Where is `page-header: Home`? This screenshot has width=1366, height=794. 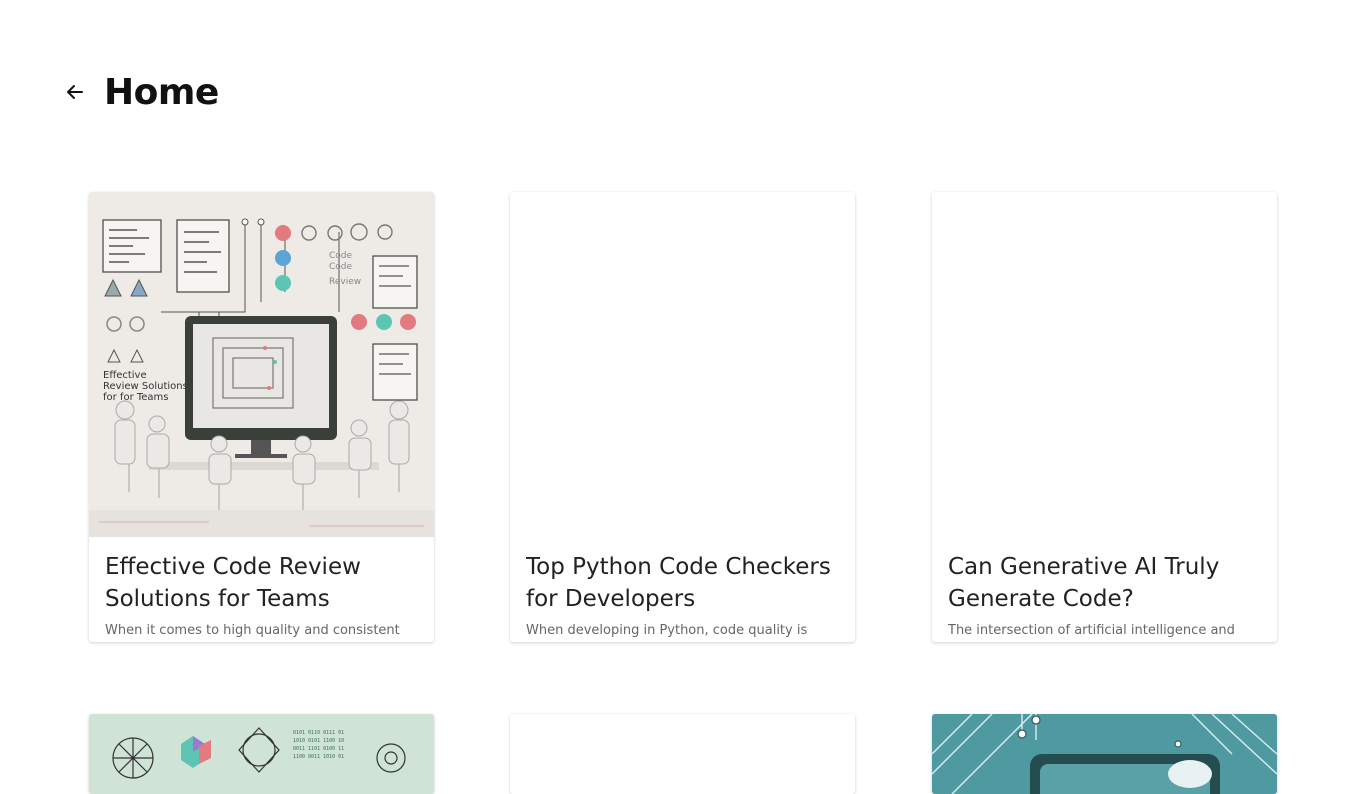 page-header: Home is located at coordinates (140, 92).